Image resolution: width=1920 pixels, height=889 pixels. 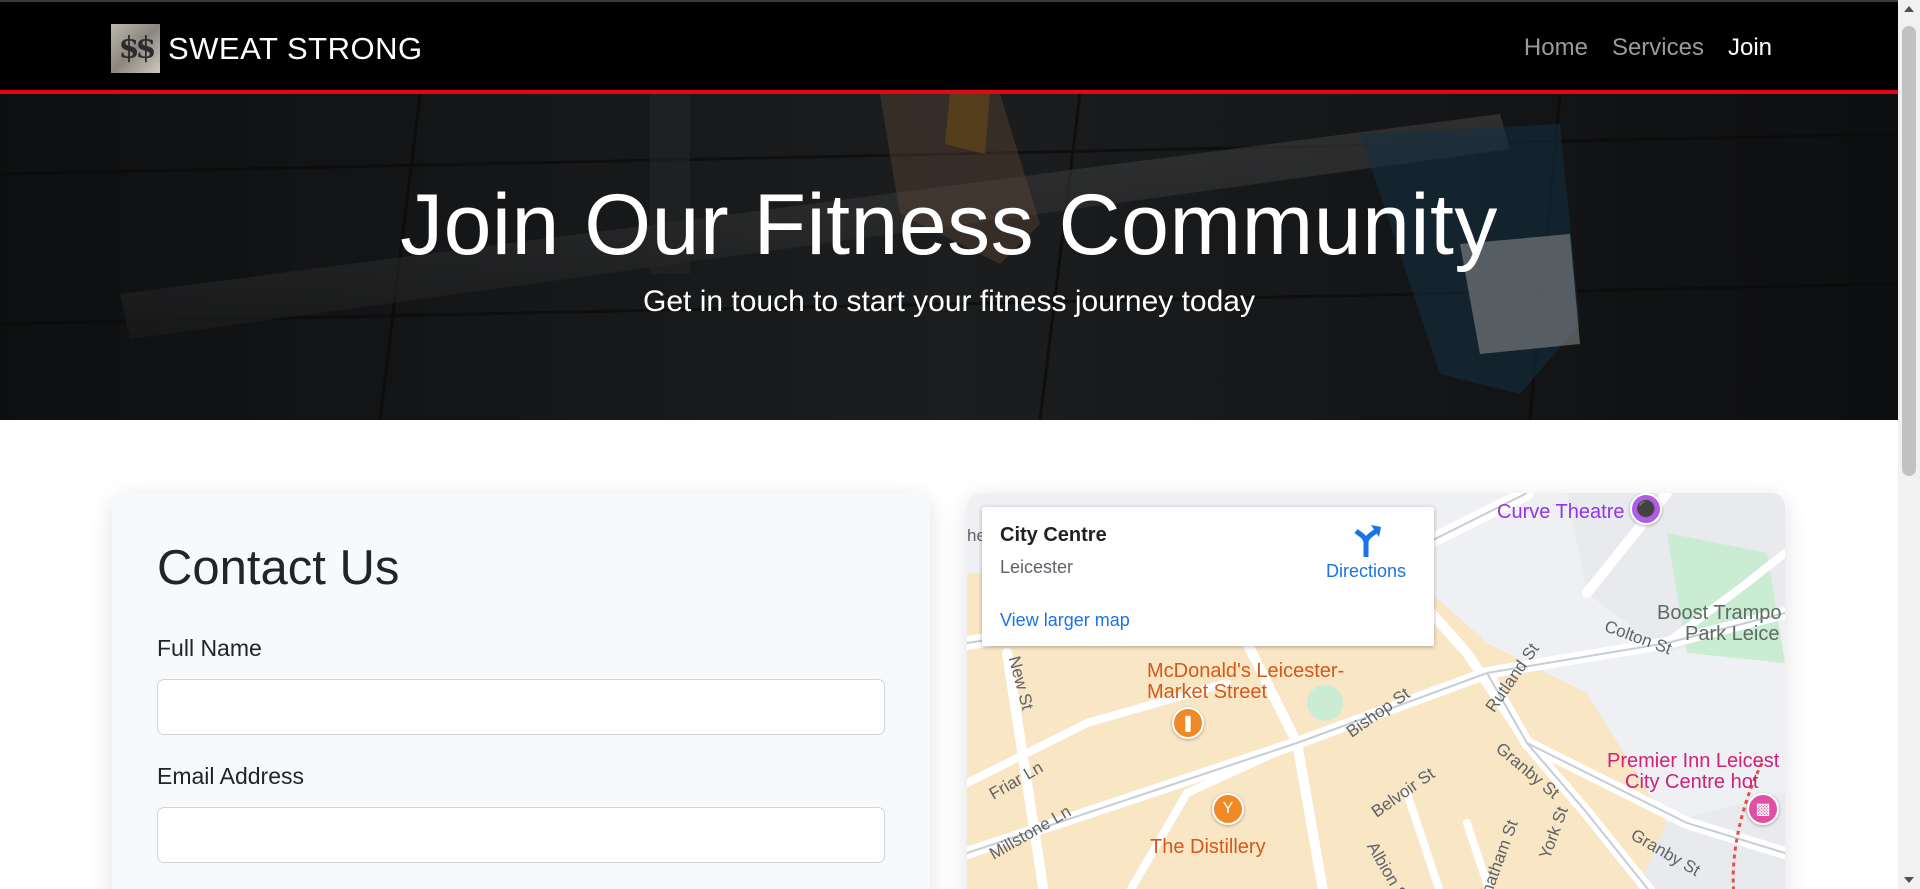 I want to click on nav-link-join: Join, so click(x=1750, y=48).